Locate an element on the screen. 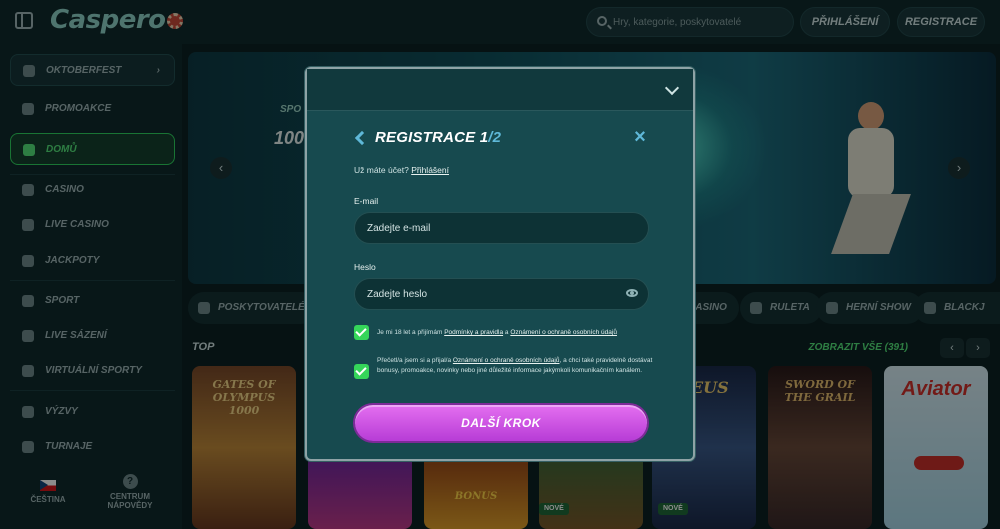 The width and height of the screenshot is (1000, 529). email-field is located at coordinates (501, 228).